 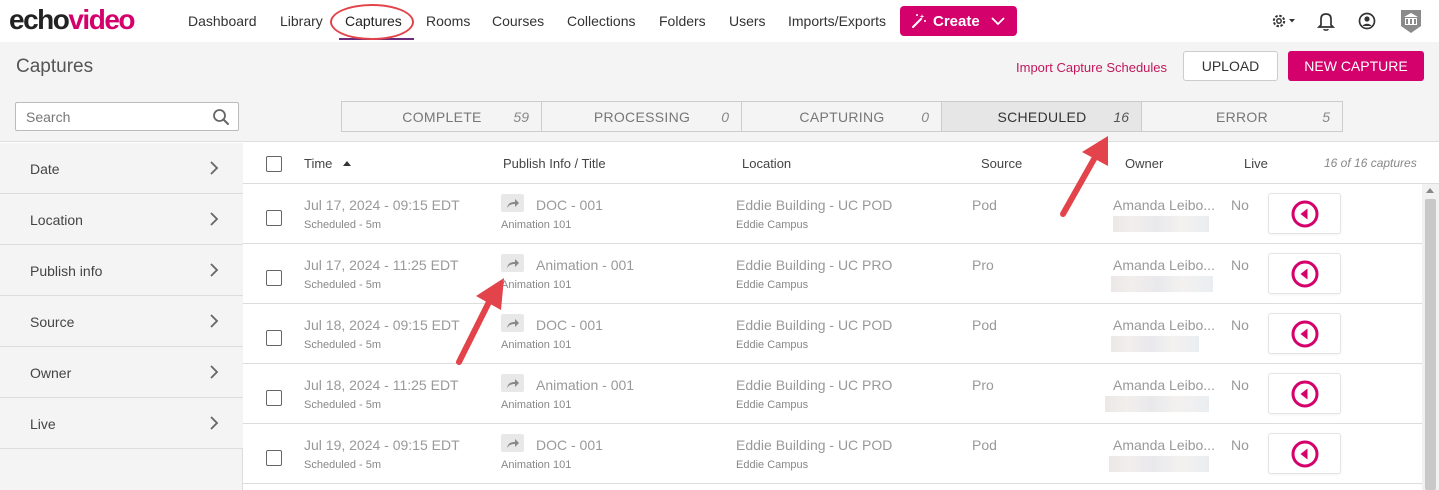 I want to click on create-label: Create, so click(x=956, y=21).